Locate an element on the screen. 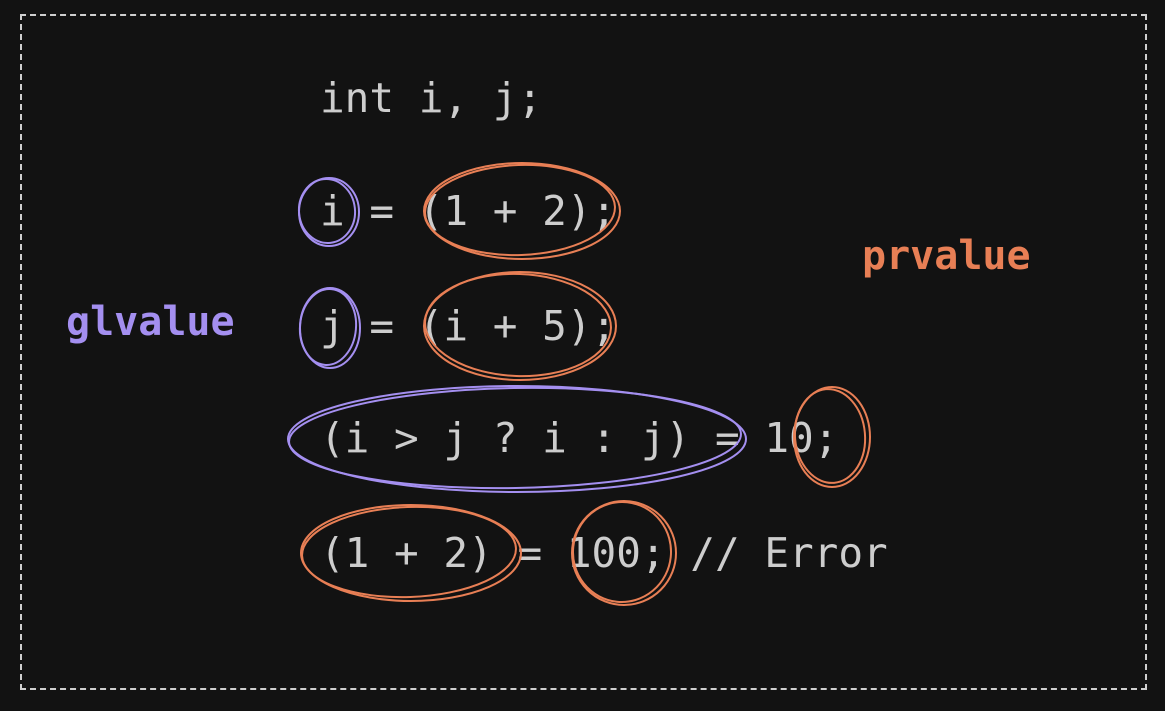 This screenshot has width=1165, height=711. glvalue-label: glvalue is located at coordinates (150, 322).